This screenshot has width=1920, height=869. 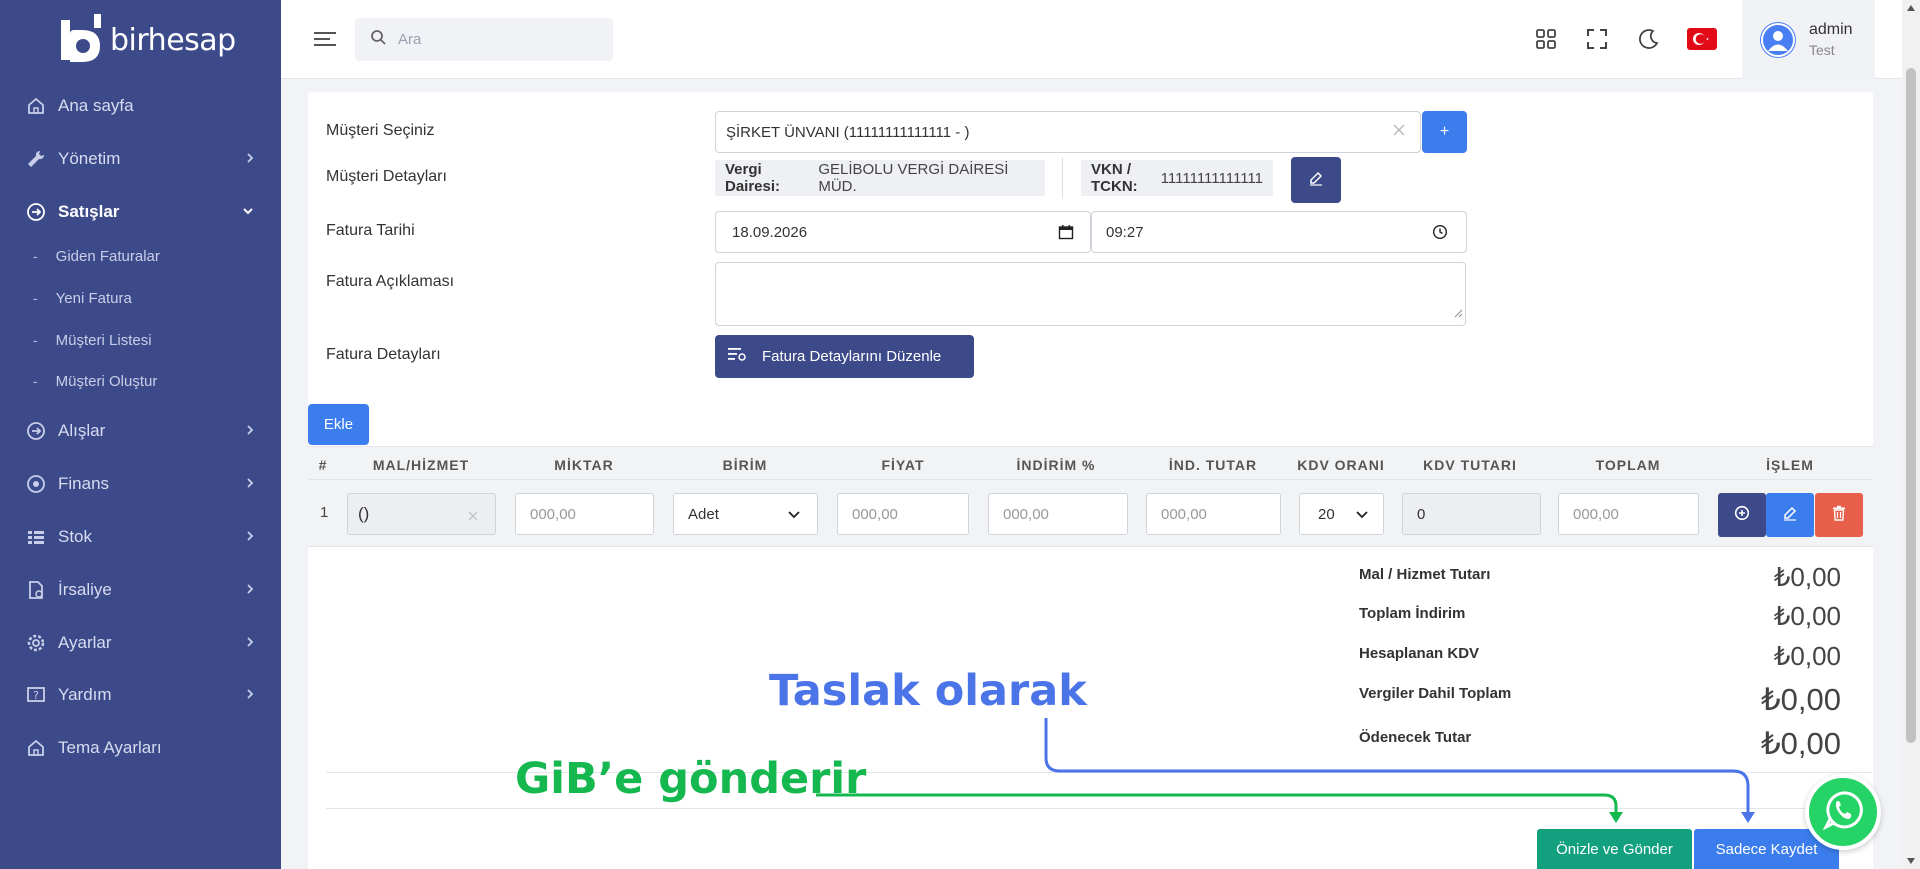 I want to click on whatsapp-button, so click(x=1843, y=812).